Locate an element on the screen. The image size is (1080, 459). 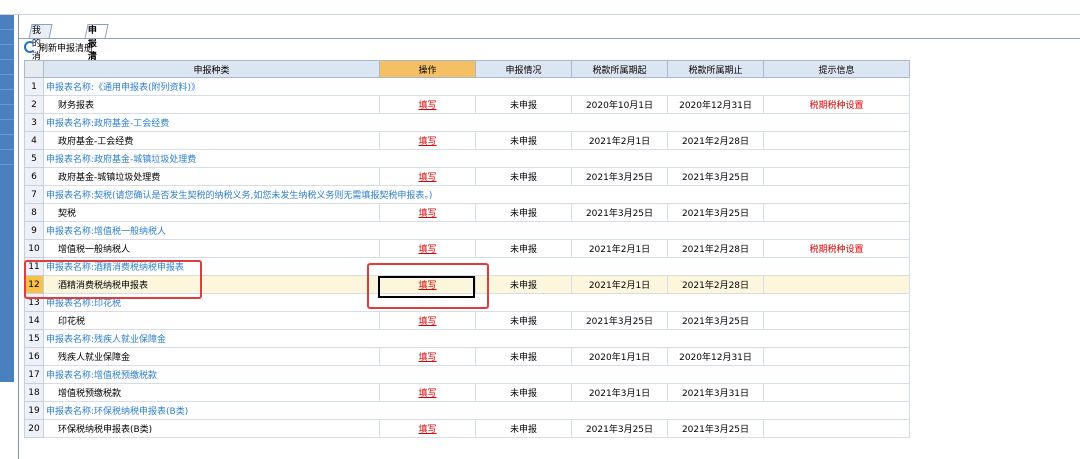
tab-declaration-list: 申报清册 is located at coordinates (96, 49).